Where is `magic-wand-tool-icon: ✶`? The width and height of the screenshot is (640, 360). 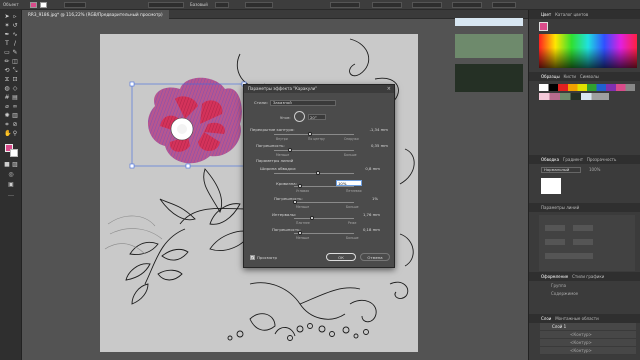
magic-wand-tool-icon: ✶ is located at coordinates (7, 26).